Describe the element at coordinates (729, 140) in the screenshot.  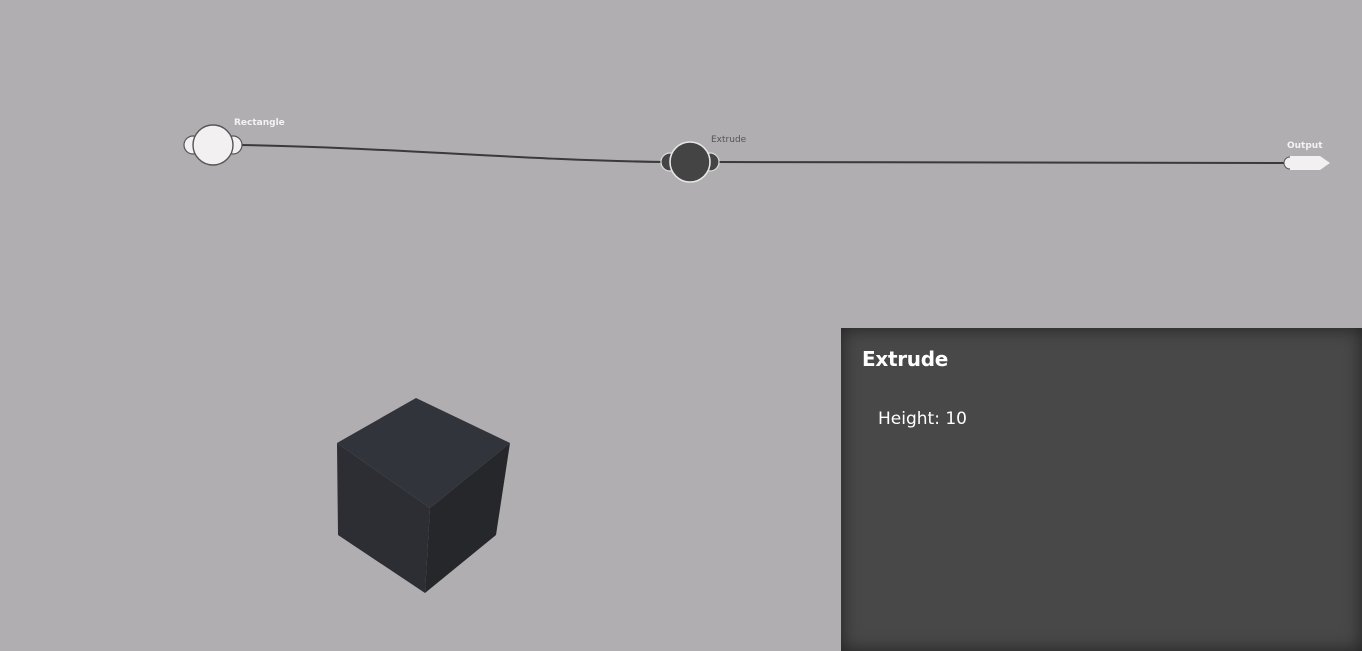
I see `node-extrude-label: Extrude` at that location.